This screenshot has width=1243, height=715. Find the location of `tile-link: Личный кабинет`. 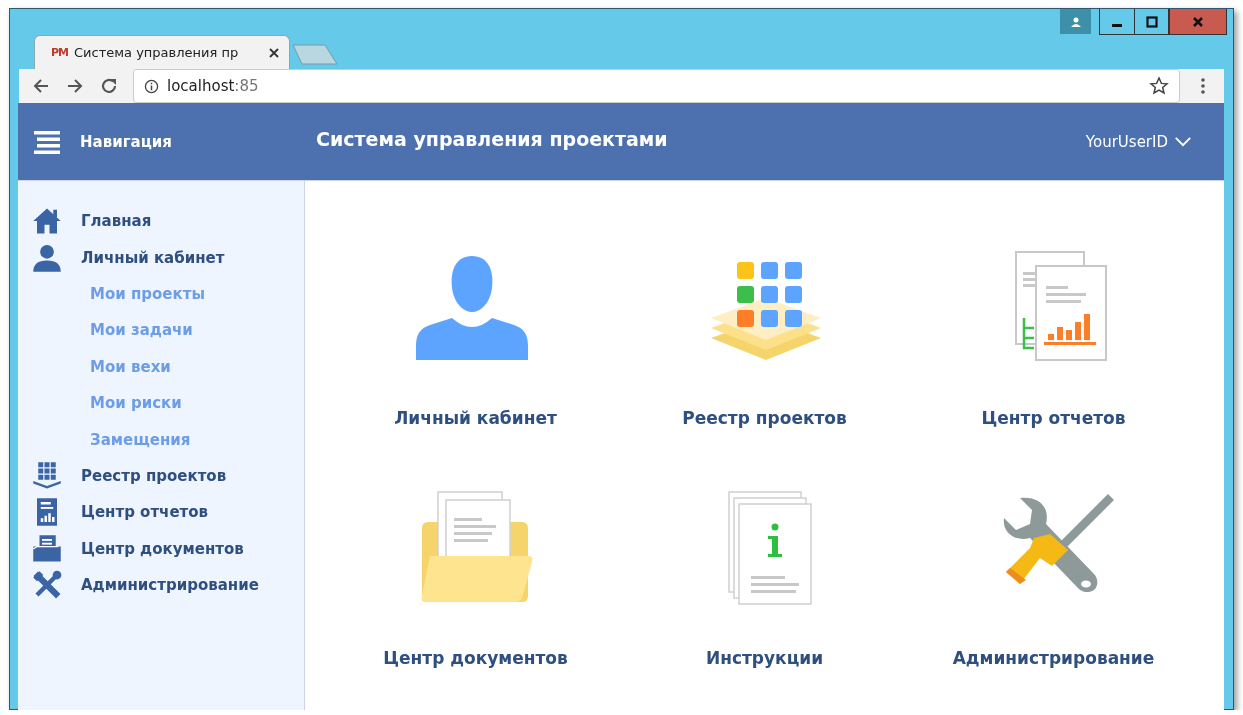

tile-link: Личный кабинет is located at coordinates (475, 418).